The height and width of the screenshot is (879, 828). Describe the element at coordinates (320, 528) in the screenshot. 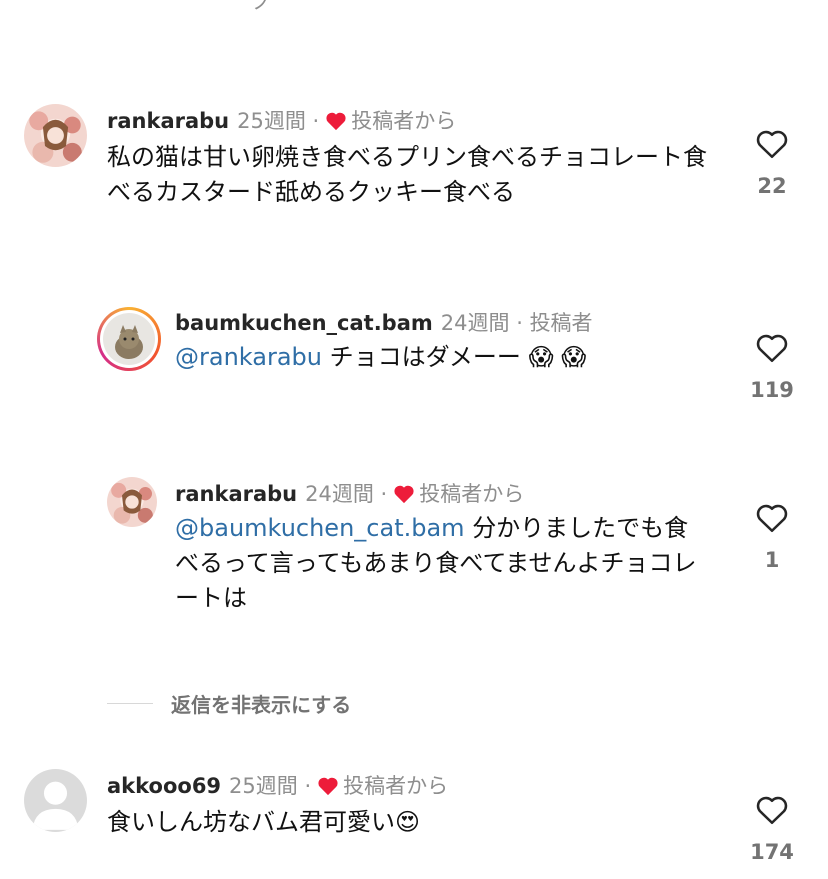

I see `mention-link: @baumkuchen_cat.bam` at that location.